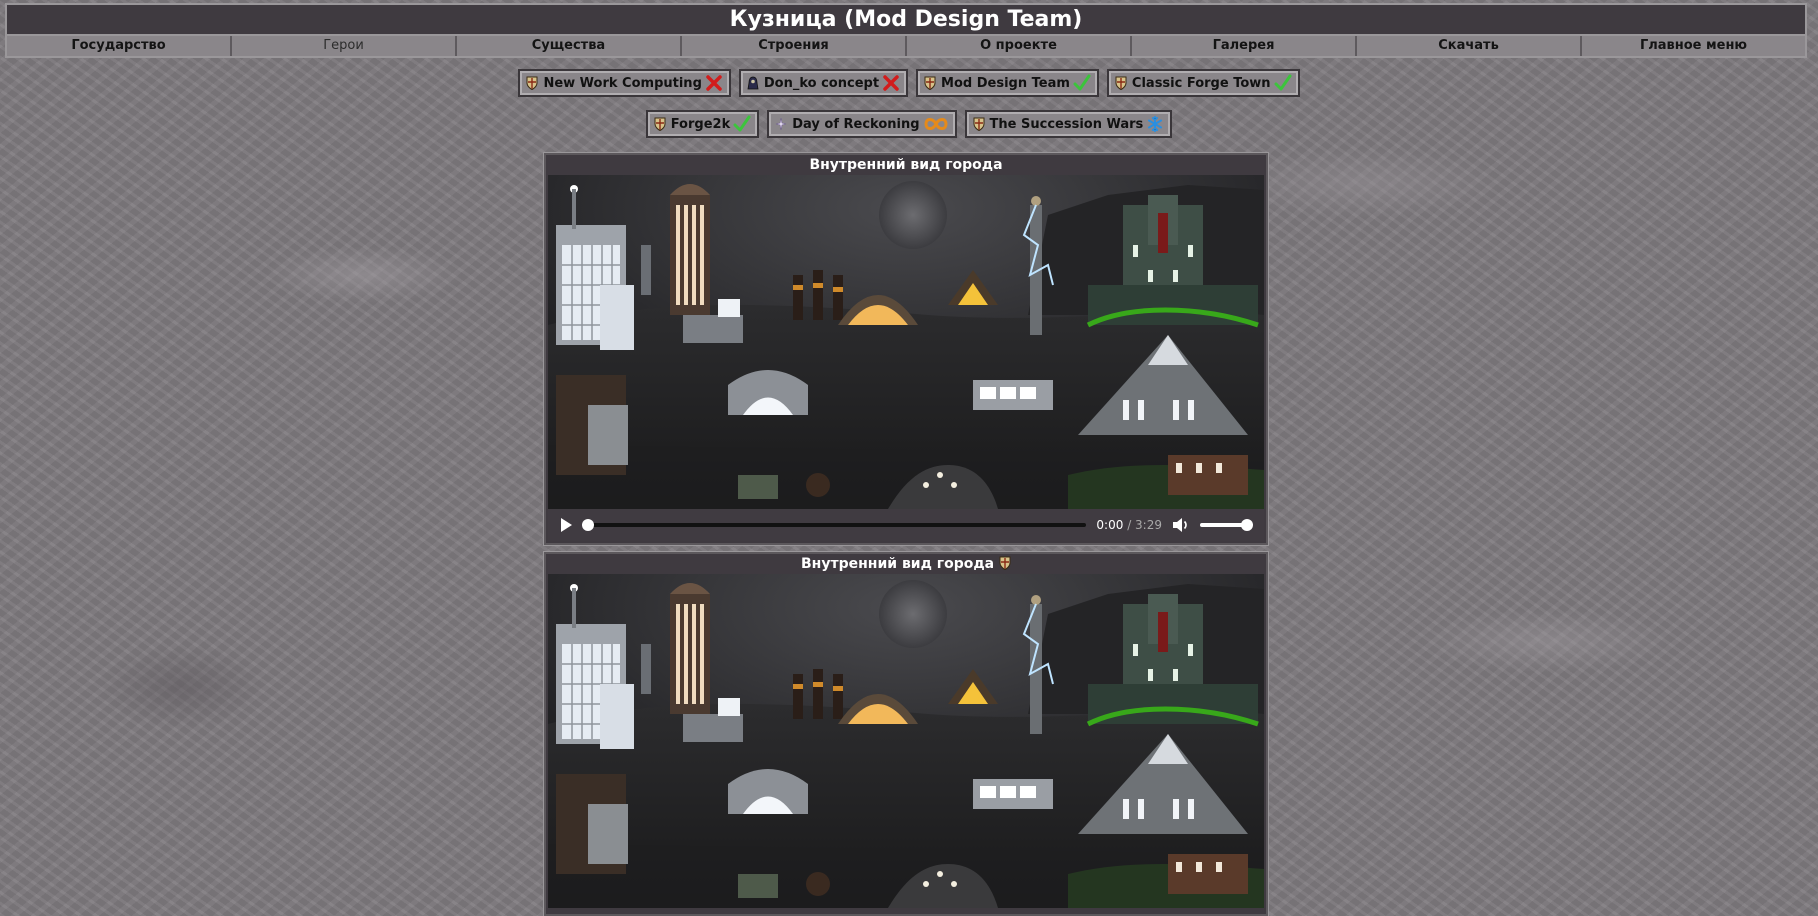 This screenshot has width=1818, height=916. Describe the element at coordinates (1155, 124) in the screenshot. I see `snowflake-icon` at that location.